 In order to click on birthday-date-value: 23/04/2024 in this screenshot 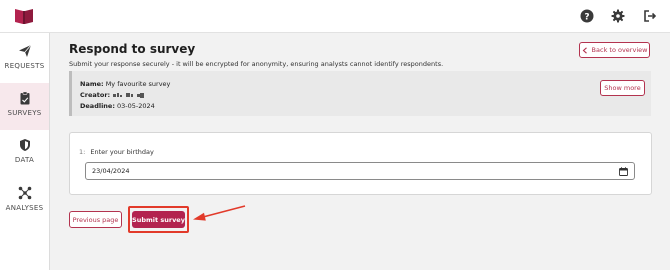, I will do `click(111, 171)`.